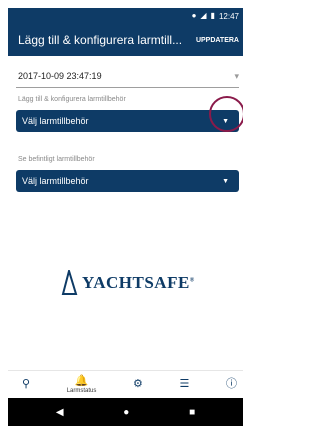 The width and height of the screenshot is (320, 430). I want to click on left-margin, so click(4, 215).